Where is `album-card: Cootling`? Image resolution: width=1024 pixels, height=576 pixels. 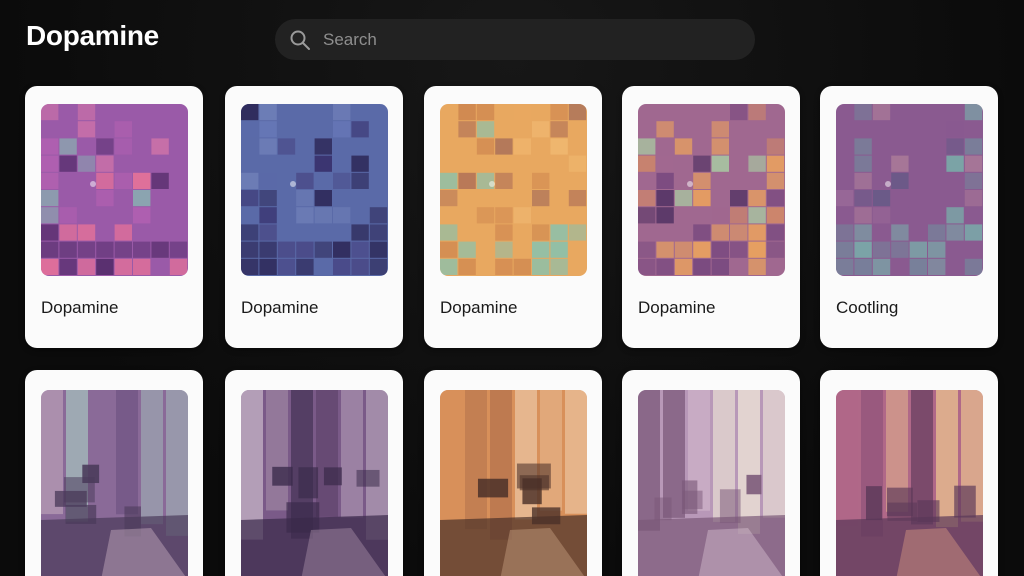 album-card: Cootling is located at coordinates (909, 217).